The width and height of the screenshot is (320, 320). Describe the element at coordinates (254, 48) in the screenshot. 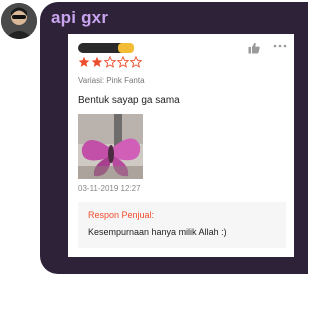

I see `like-icon` at that location.